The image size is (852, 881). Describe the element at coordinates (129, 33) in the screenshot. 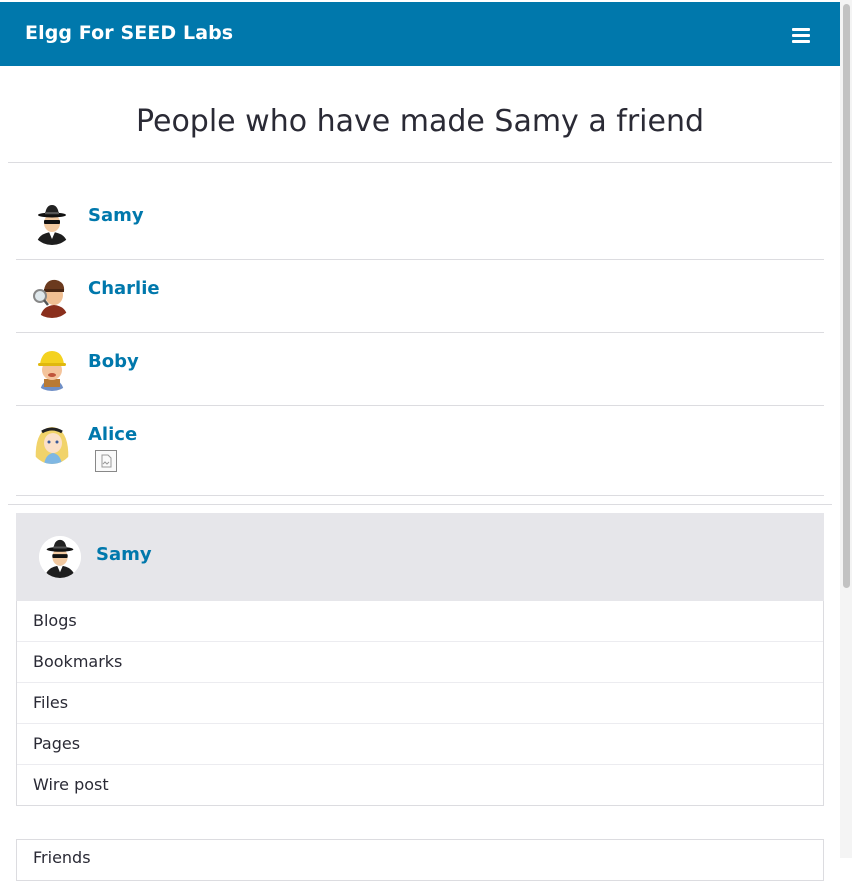

I see `site-name-link: Elgg For SEED Labs` at that location.